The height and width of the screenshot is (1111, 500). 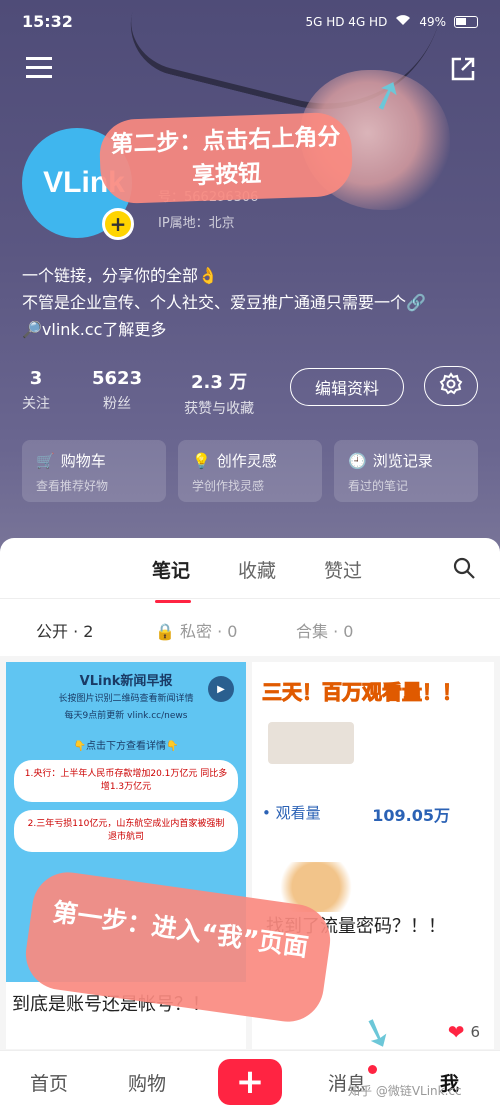 What do you see at coordinates (126, 831) in the screenshot?
I see `news-item: 2.三年亏损110亿元，山东航空成业内首家被强制退市航司` at bounding box center [126, 831].